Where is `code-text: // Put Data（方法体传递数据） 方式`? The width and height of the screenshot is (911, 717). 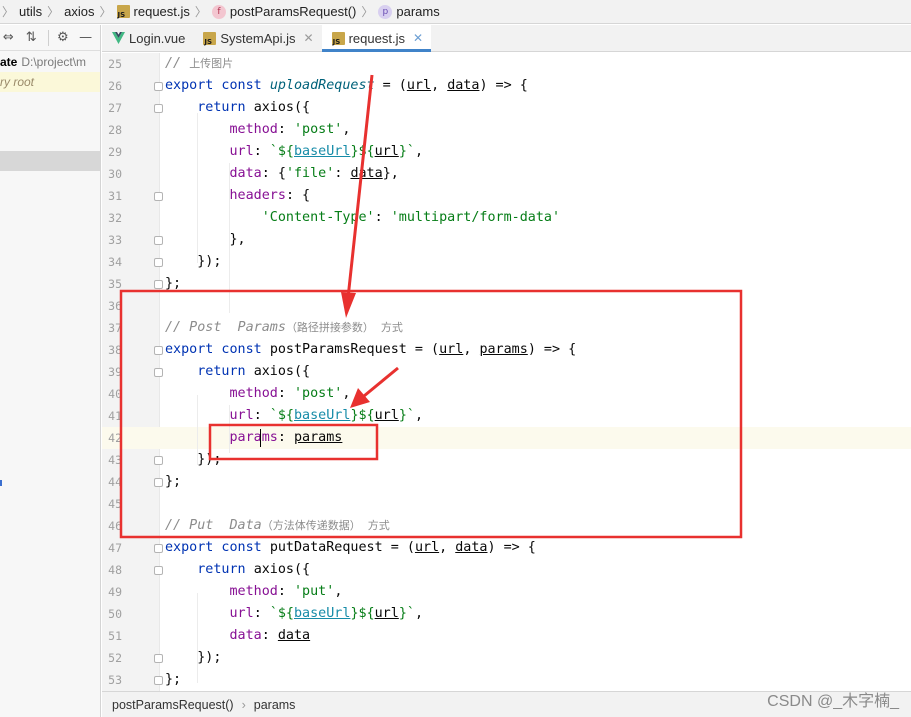 code-text: // Put Data（方法体传递数据） 方式 is located at coordinates (277, 525).